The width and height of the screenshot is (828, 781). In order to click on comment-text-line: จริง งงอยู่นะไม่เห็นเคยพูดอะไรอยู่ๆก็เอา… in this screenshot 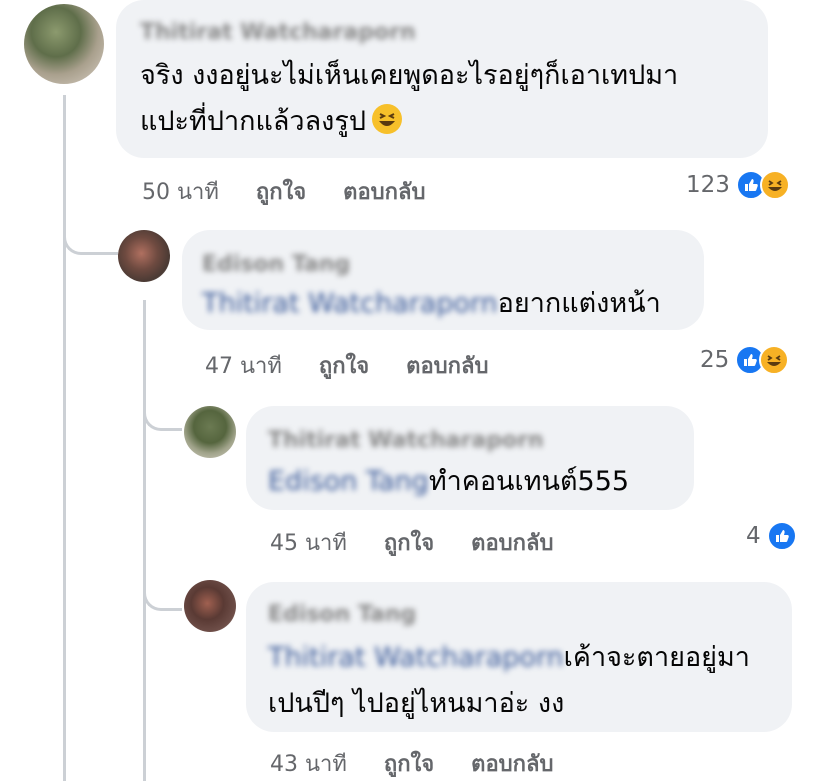, I will do `click(409, 75)`.